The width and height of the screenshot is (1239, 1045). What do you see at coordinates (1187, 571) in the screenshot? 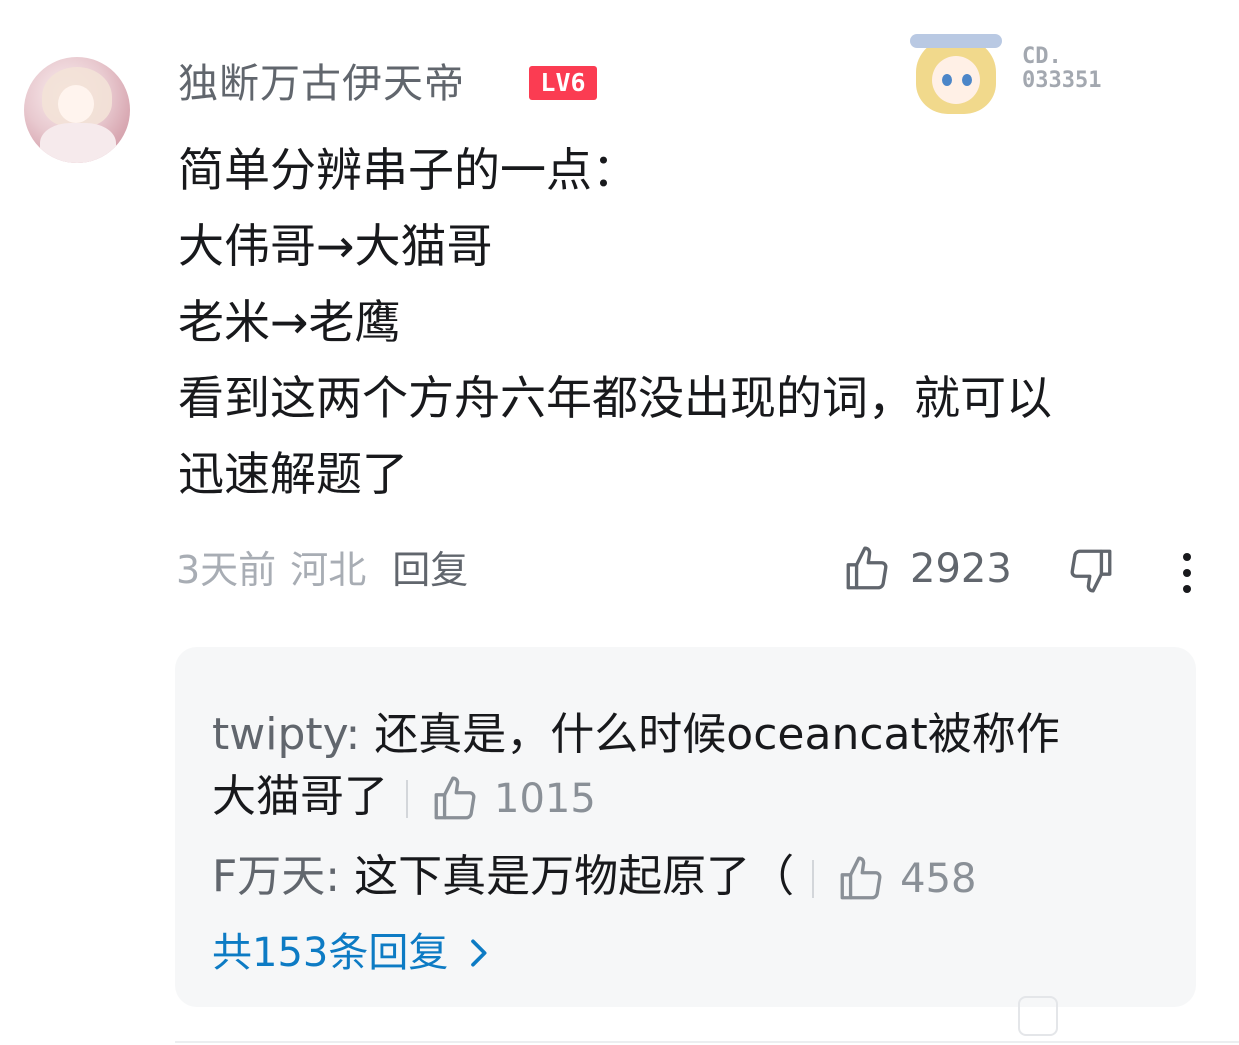
I see `more-vertical-icon` at bounding box center [1187, 571].